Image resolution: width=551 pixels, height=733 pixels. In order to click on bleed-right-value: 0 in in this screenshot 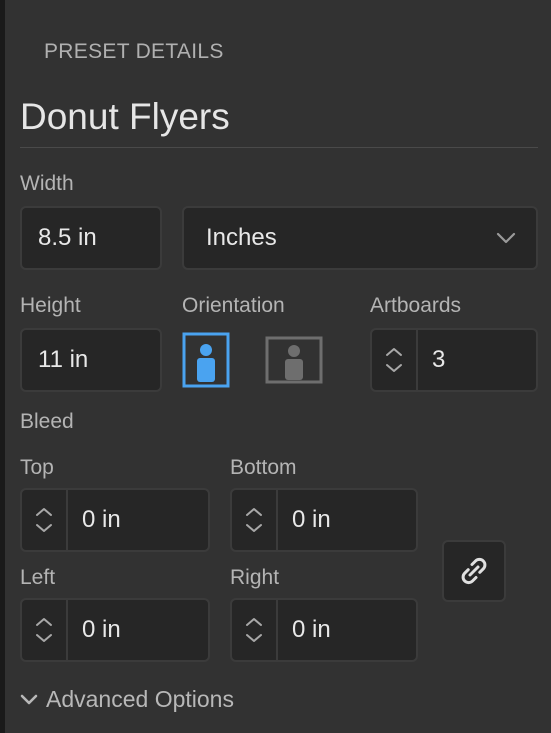, I will do `click(311, 629)`.